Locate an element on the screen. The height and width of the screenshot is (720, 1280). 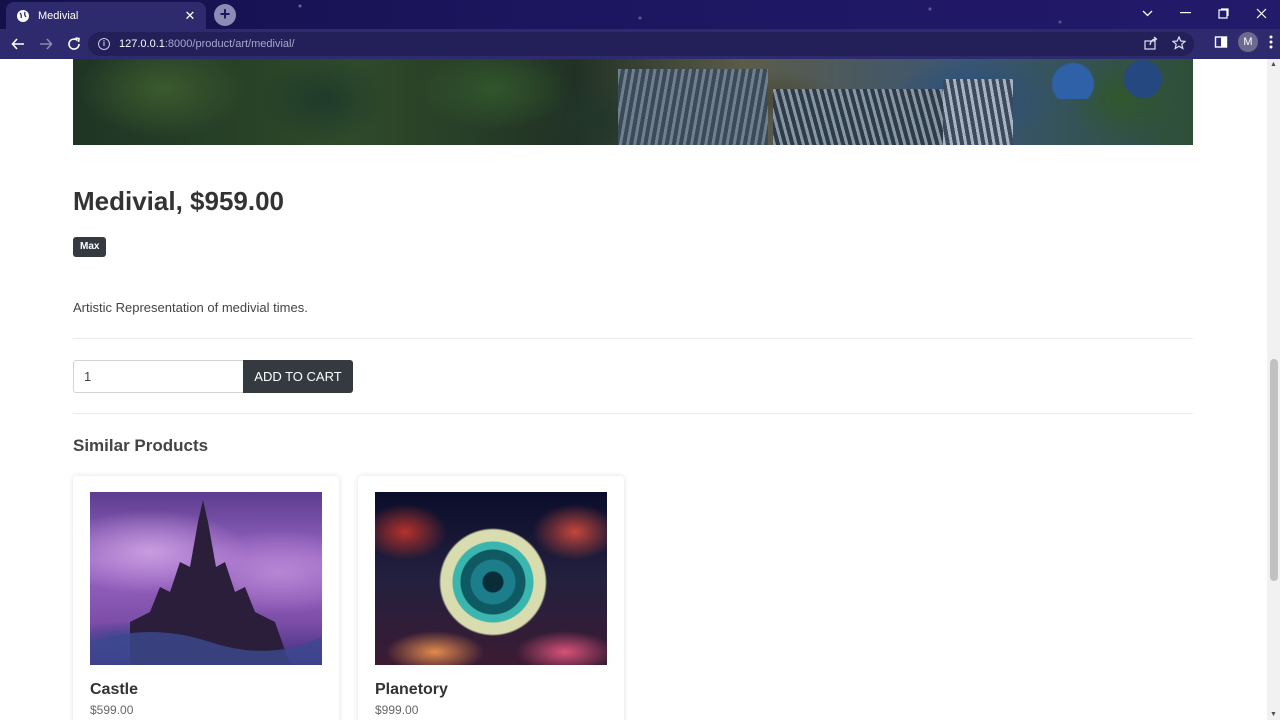
tab-title: Medivial is located at coordinates (58, 15).